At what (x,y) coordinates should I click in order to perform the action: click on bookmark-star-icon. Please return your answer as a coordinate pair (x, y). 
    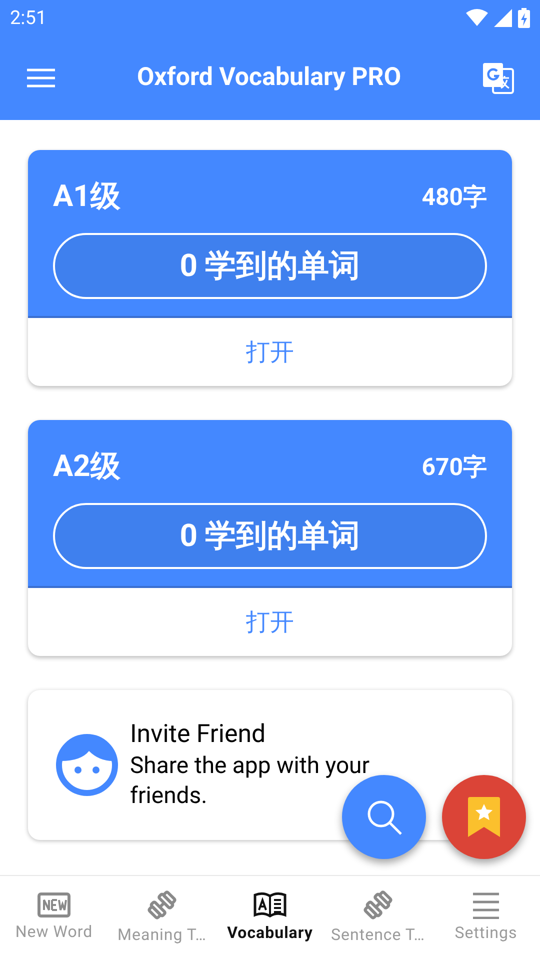
    Looking at the image, I should click on (484, 817).